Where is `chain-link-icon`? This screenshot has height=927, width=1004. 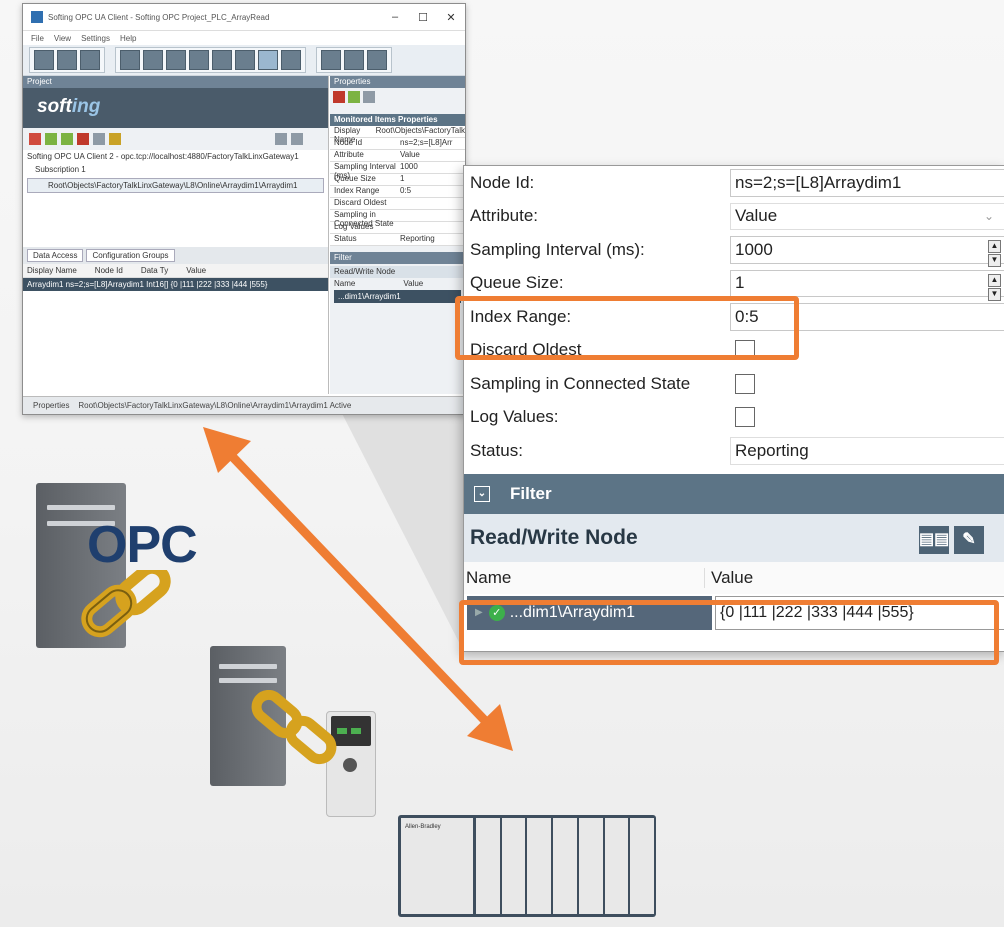 chain-link-icon is located at coordinates (126, 604).